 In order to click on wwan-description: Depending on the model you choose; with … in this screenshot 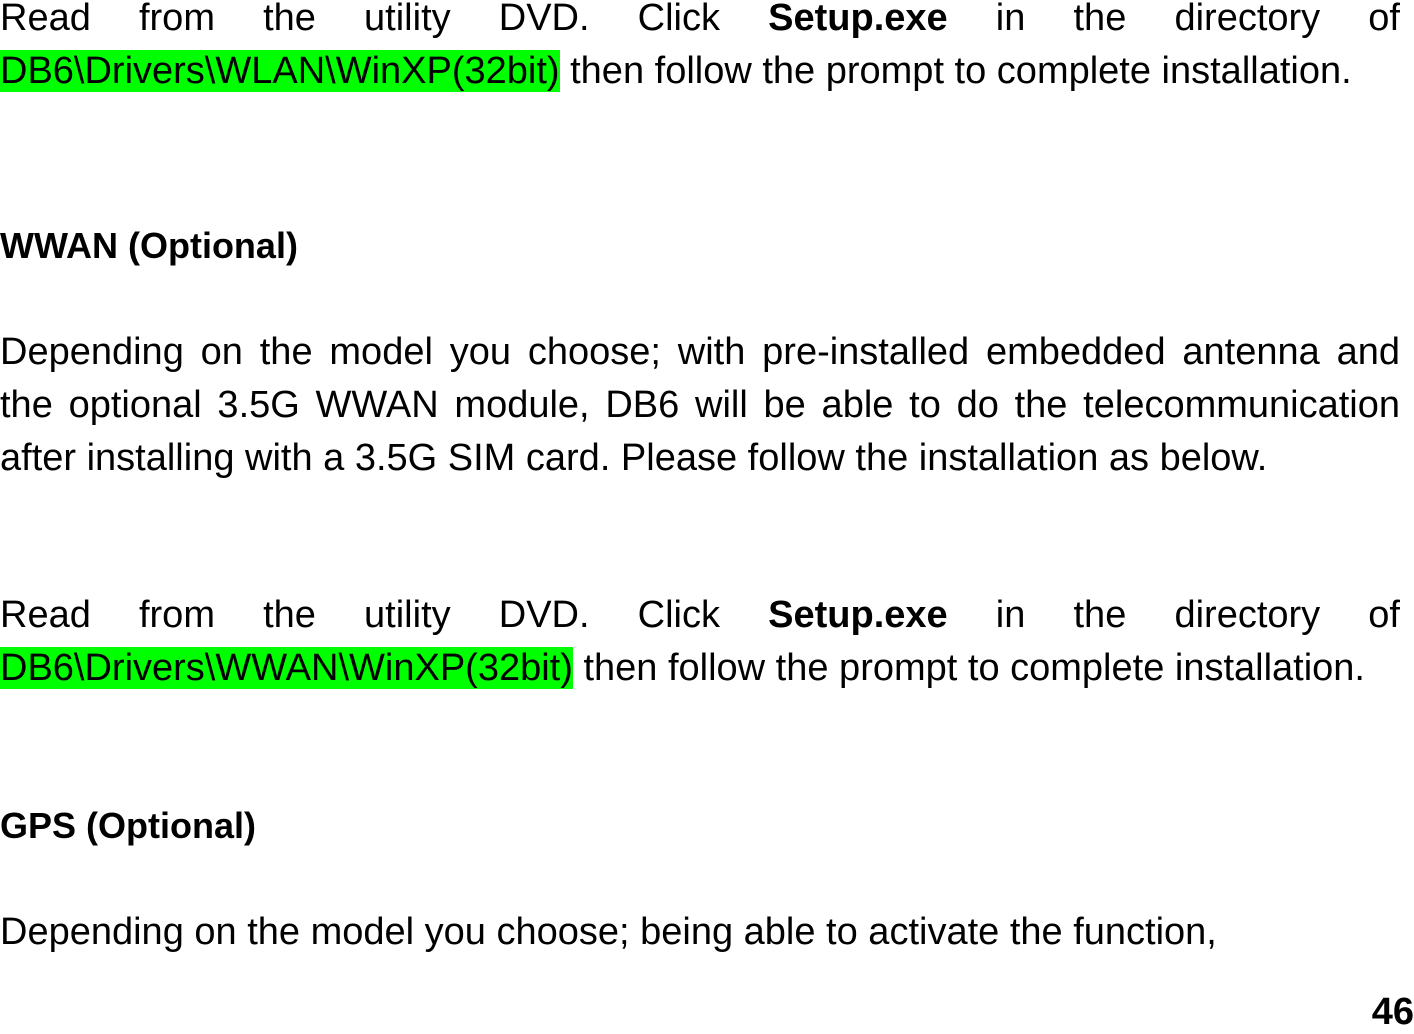, I will do `click(700, 405)`.